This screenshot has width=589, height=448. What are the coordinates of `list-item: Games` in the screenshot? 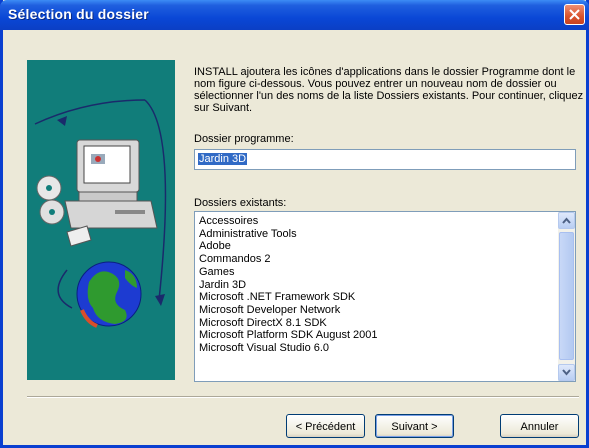 It's located at (288, 272).